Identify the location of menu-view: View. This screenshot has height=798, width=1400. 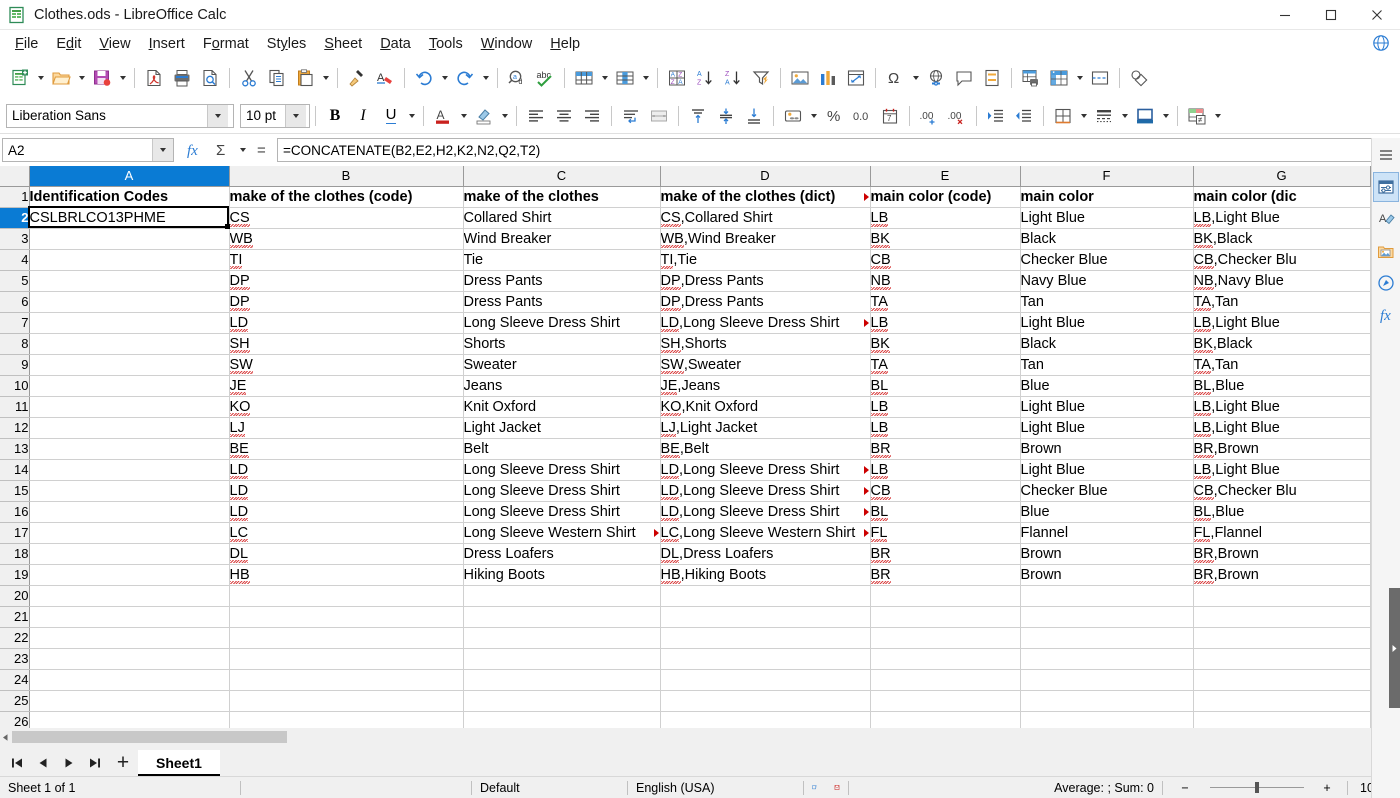
(114, 44).